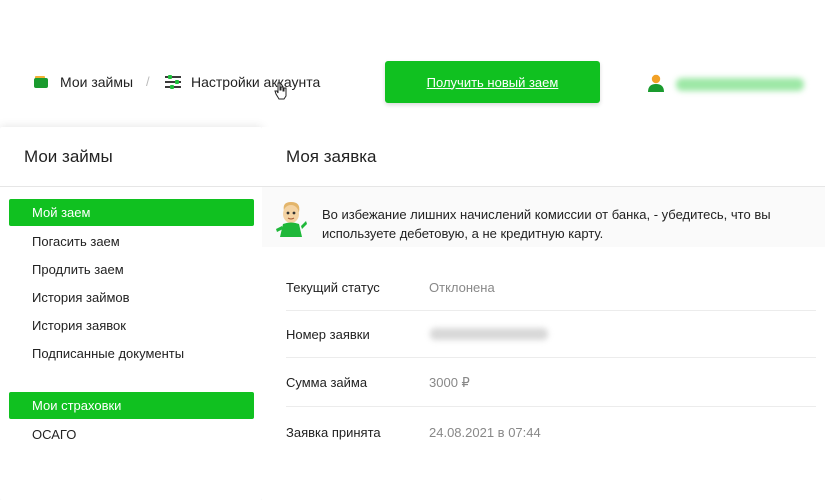 This screenshot has width=825, height=500. What do you see at coordinates (656, 83) in the screenshot?
I see `user-icon` at bounding box center [656, 83].